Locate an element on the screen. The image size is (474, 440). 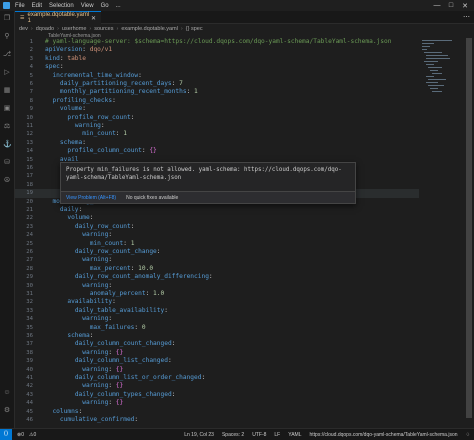
breadcrumb-item: userhome is located at coordinates (74, 29).